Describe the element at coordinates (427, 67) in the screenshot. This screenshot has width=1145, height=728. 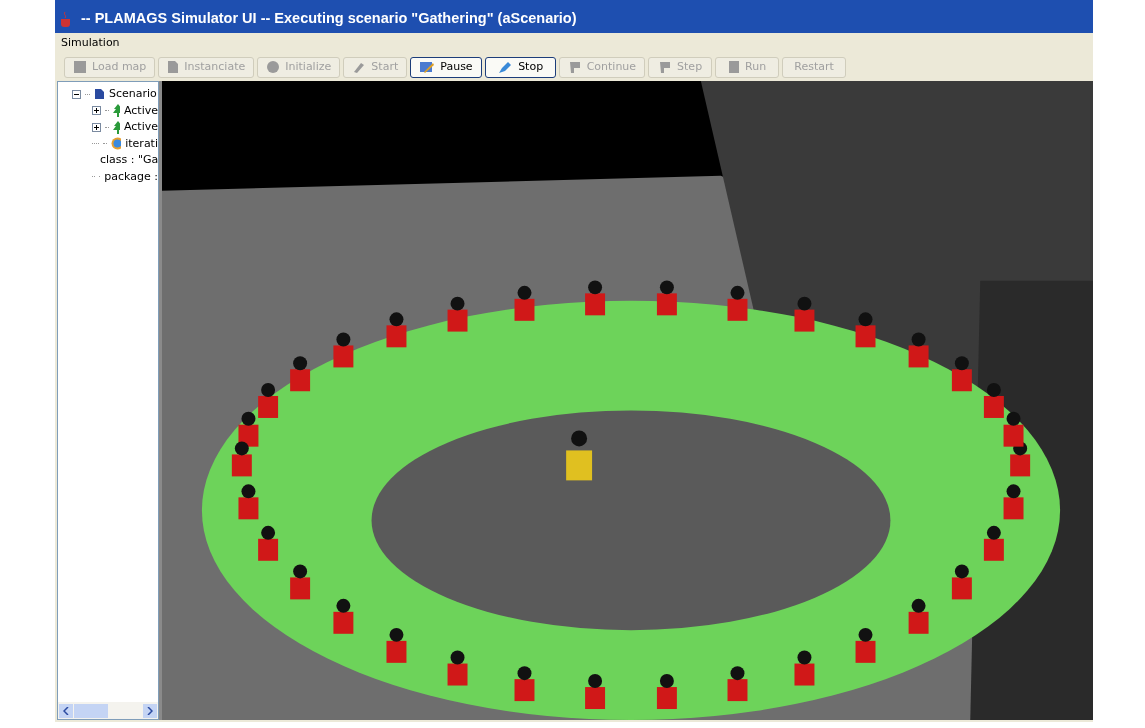
I see `pencil-icon` at that location.